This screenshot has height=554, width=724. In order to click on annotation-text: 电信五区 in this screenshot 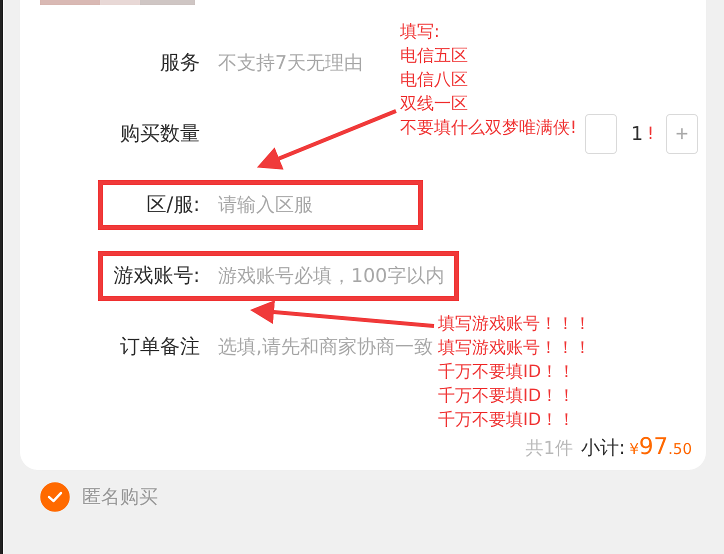, I will do `click(434, 56)`.